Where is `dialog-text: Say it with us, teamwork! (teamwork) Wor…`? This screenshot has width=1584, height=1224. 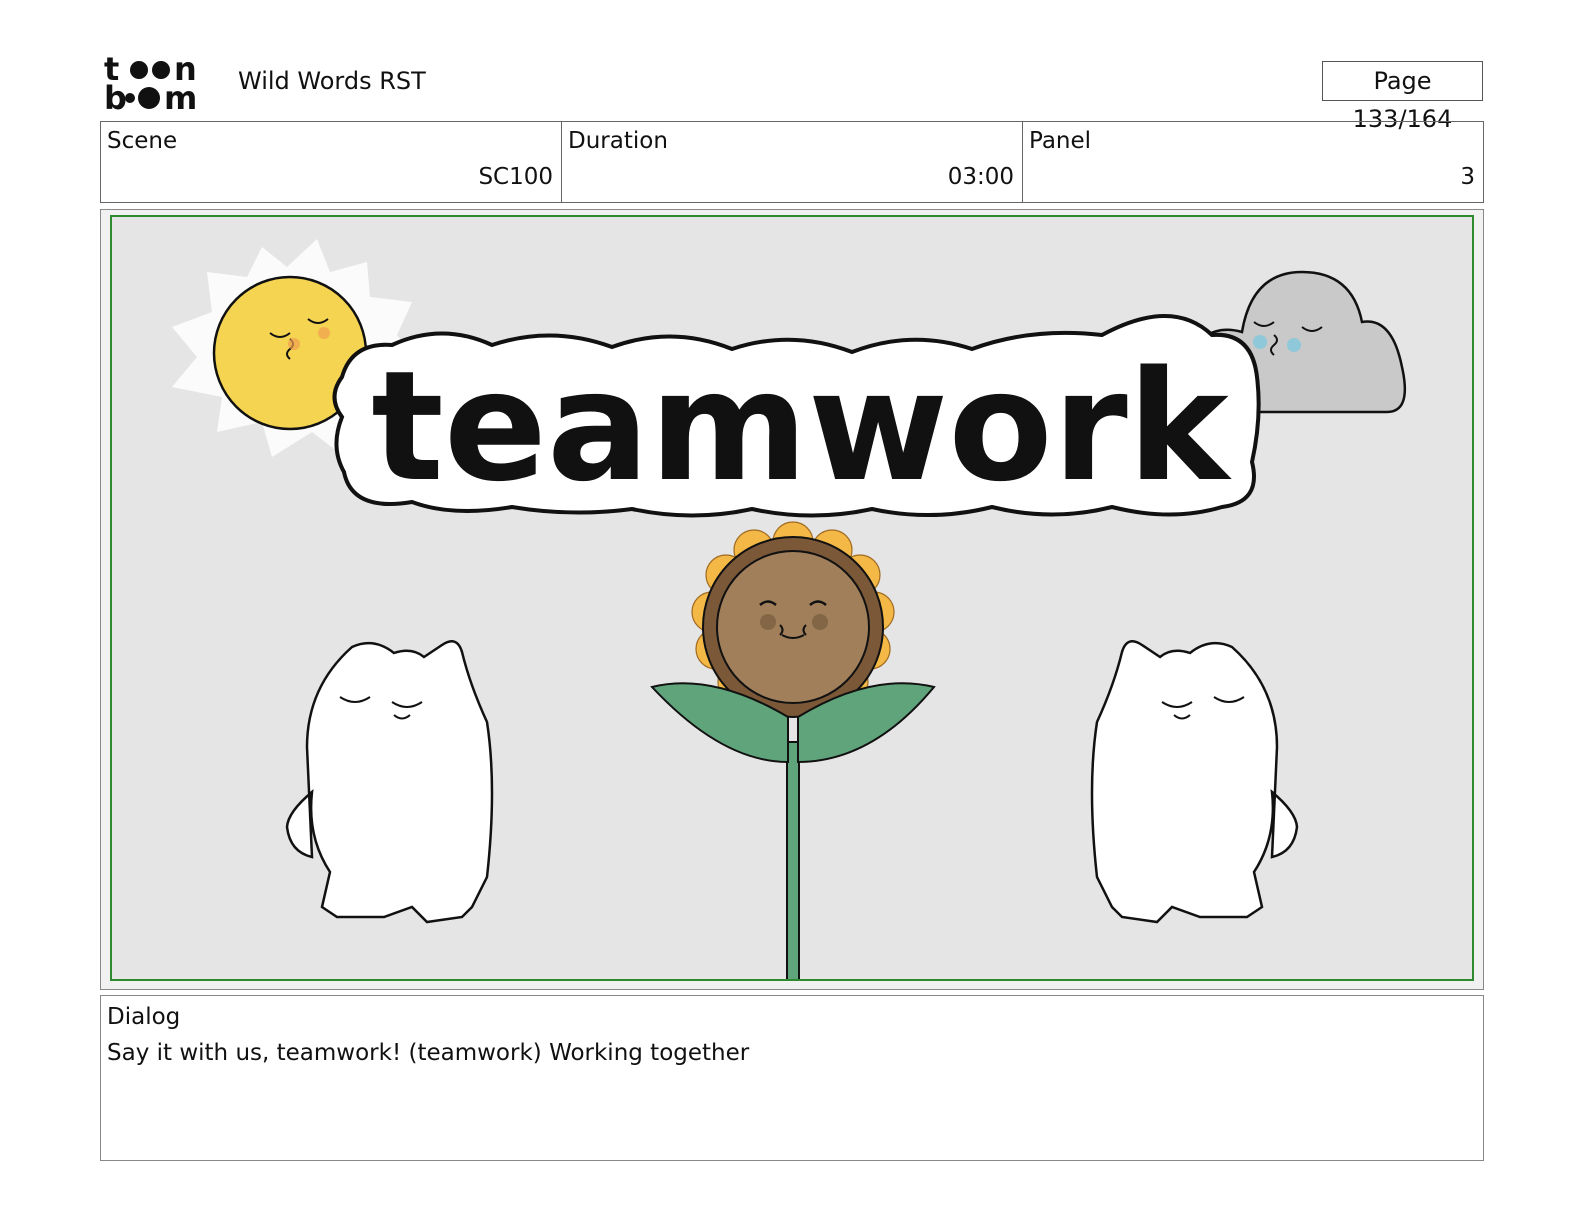 dialog-text: Say it with us, teamwork! (teamwork) Wor… is located at coordinates (428, 1053).